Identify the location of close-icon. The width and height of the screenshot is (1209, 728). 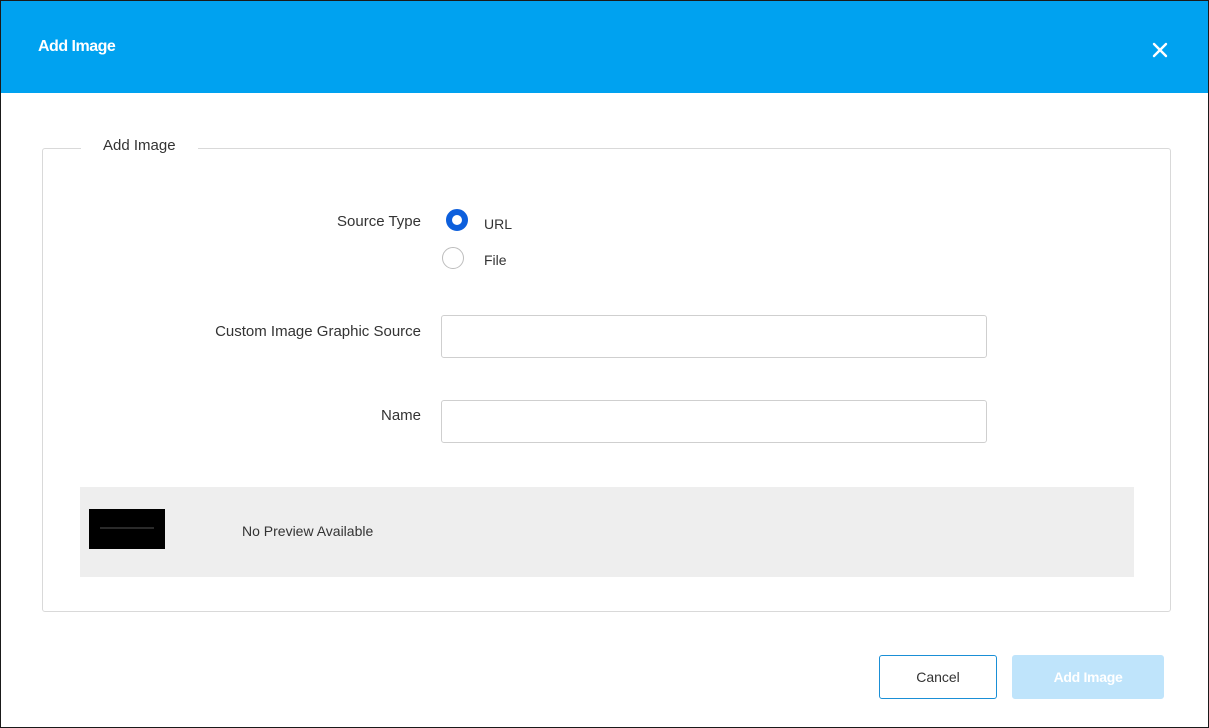
(1160, 50).